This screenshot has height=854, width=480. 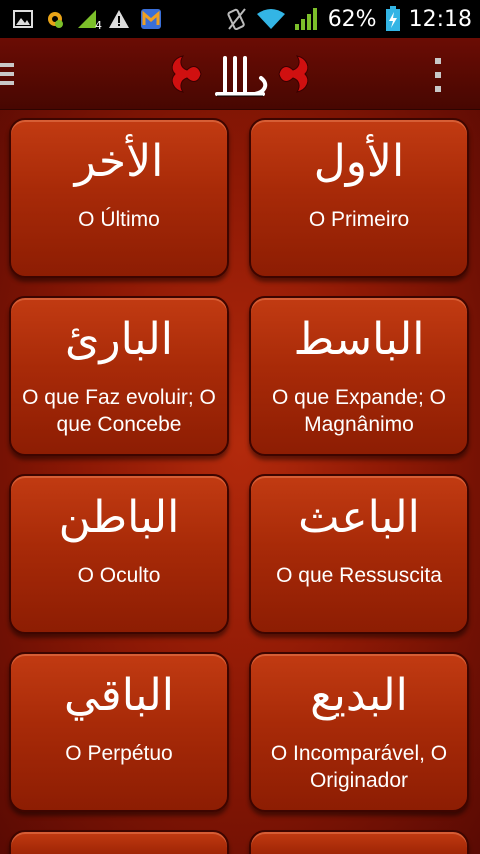 What do you see at coordinates (119, 517) in the screenshot?
I see `arabic-name: الباطن` at bounding box center [119, 517].